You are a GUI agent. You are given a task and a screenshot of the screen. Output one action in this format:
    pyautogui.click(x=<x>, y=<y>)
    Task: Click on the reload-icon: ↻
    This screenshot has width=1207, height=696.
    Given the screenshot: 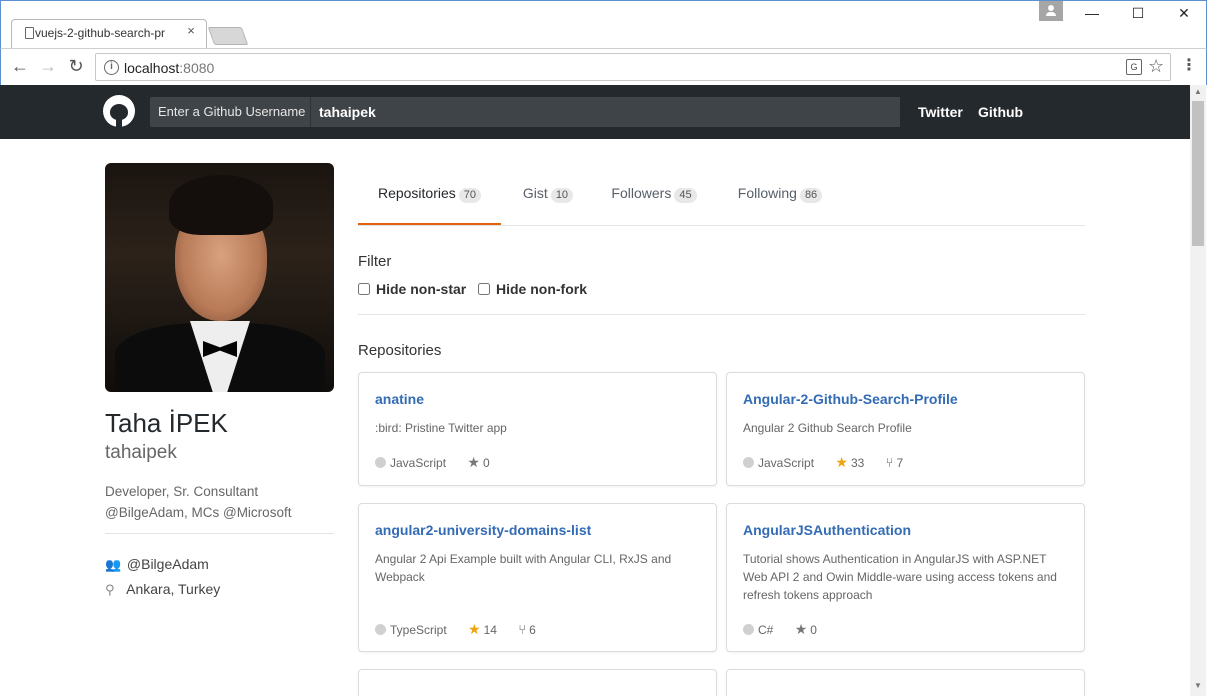 What is the action you would take?
    pyautogui.click(x=76, y=66)
    